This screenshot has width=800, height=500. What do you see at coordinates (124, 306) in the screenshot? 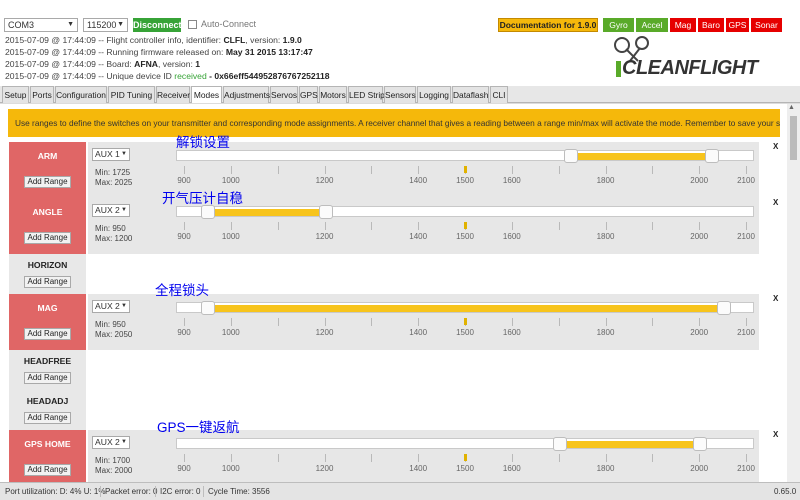
I see `chevron-down-icon: ▼` at bounding box center [124, 306].